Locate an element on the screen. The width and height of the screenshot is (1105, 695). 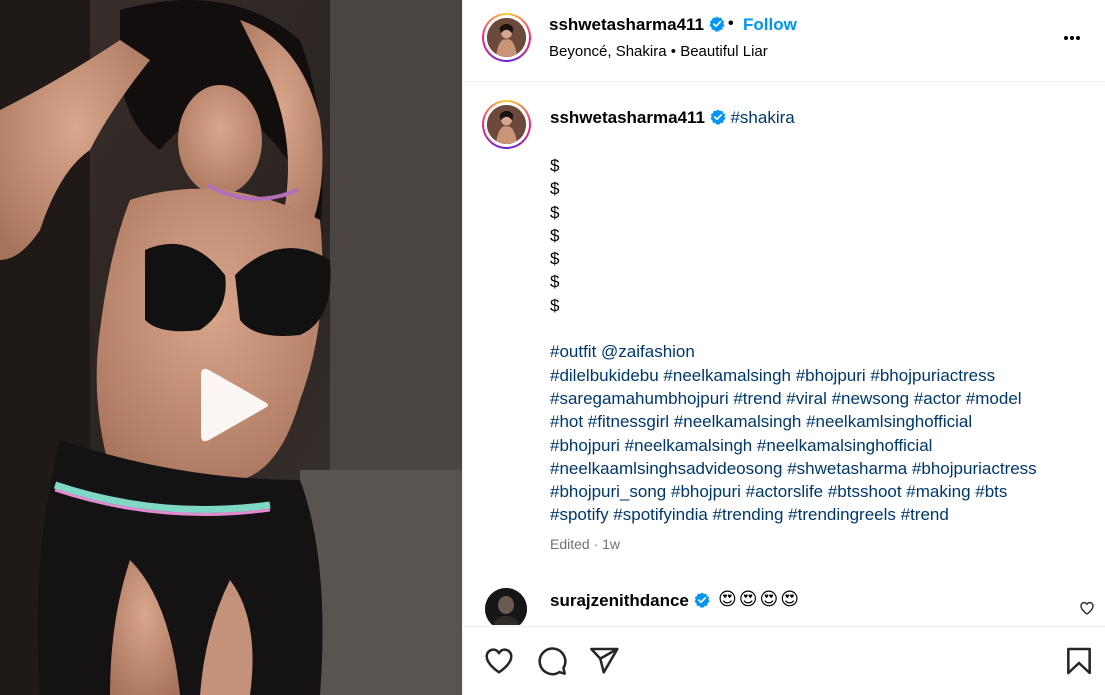
comment-like-icon is located at coordinates (1087, 608).